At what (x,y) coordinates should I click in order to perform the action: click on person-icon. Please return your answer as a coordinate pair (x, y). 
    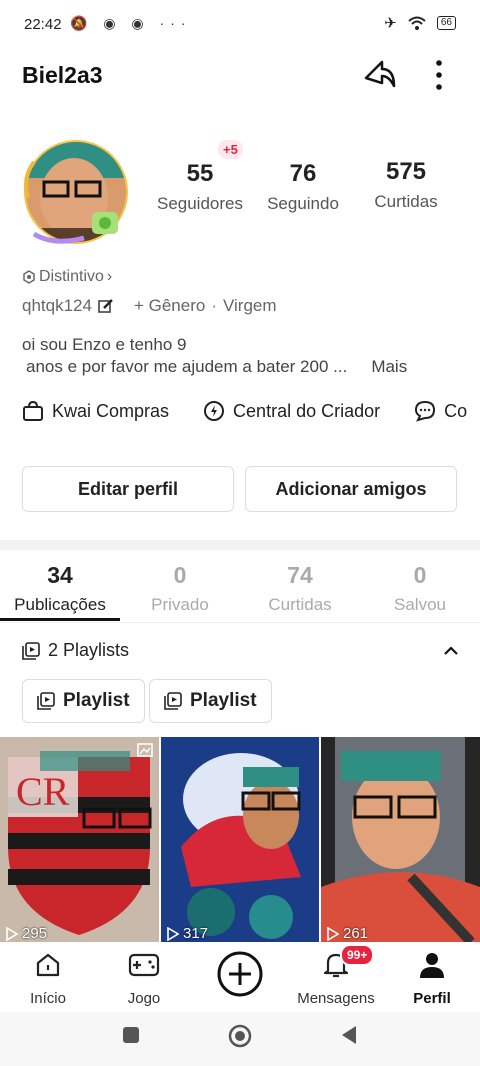
    Looking at the image, I should click on (432, 965).